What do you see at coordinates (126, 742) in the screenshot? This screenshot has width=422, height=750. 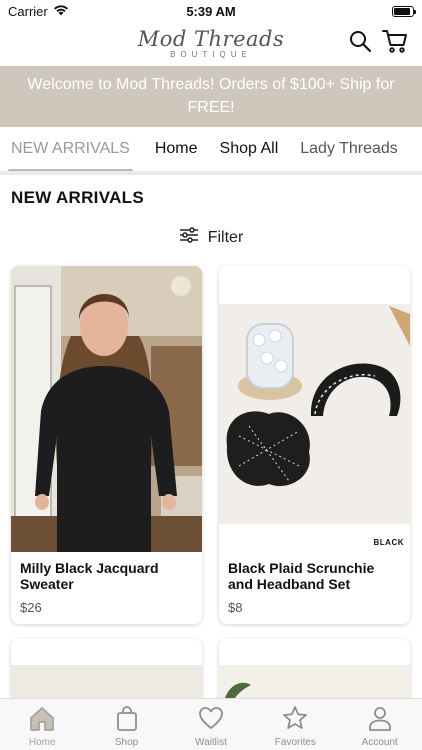 I see `tabbar-label: Shop` at bounding box center [126, 742].